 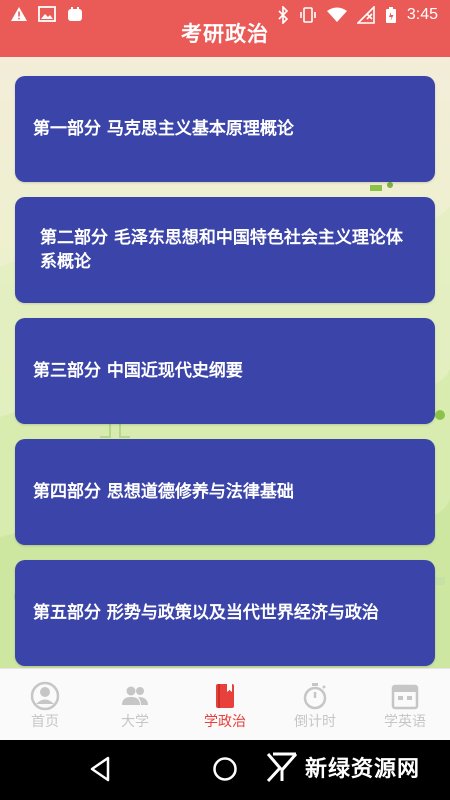 I want to click on chapter-card-label: 第五部分 形势与政策以及当代世界经济与政治, so click(x=206, y=613).